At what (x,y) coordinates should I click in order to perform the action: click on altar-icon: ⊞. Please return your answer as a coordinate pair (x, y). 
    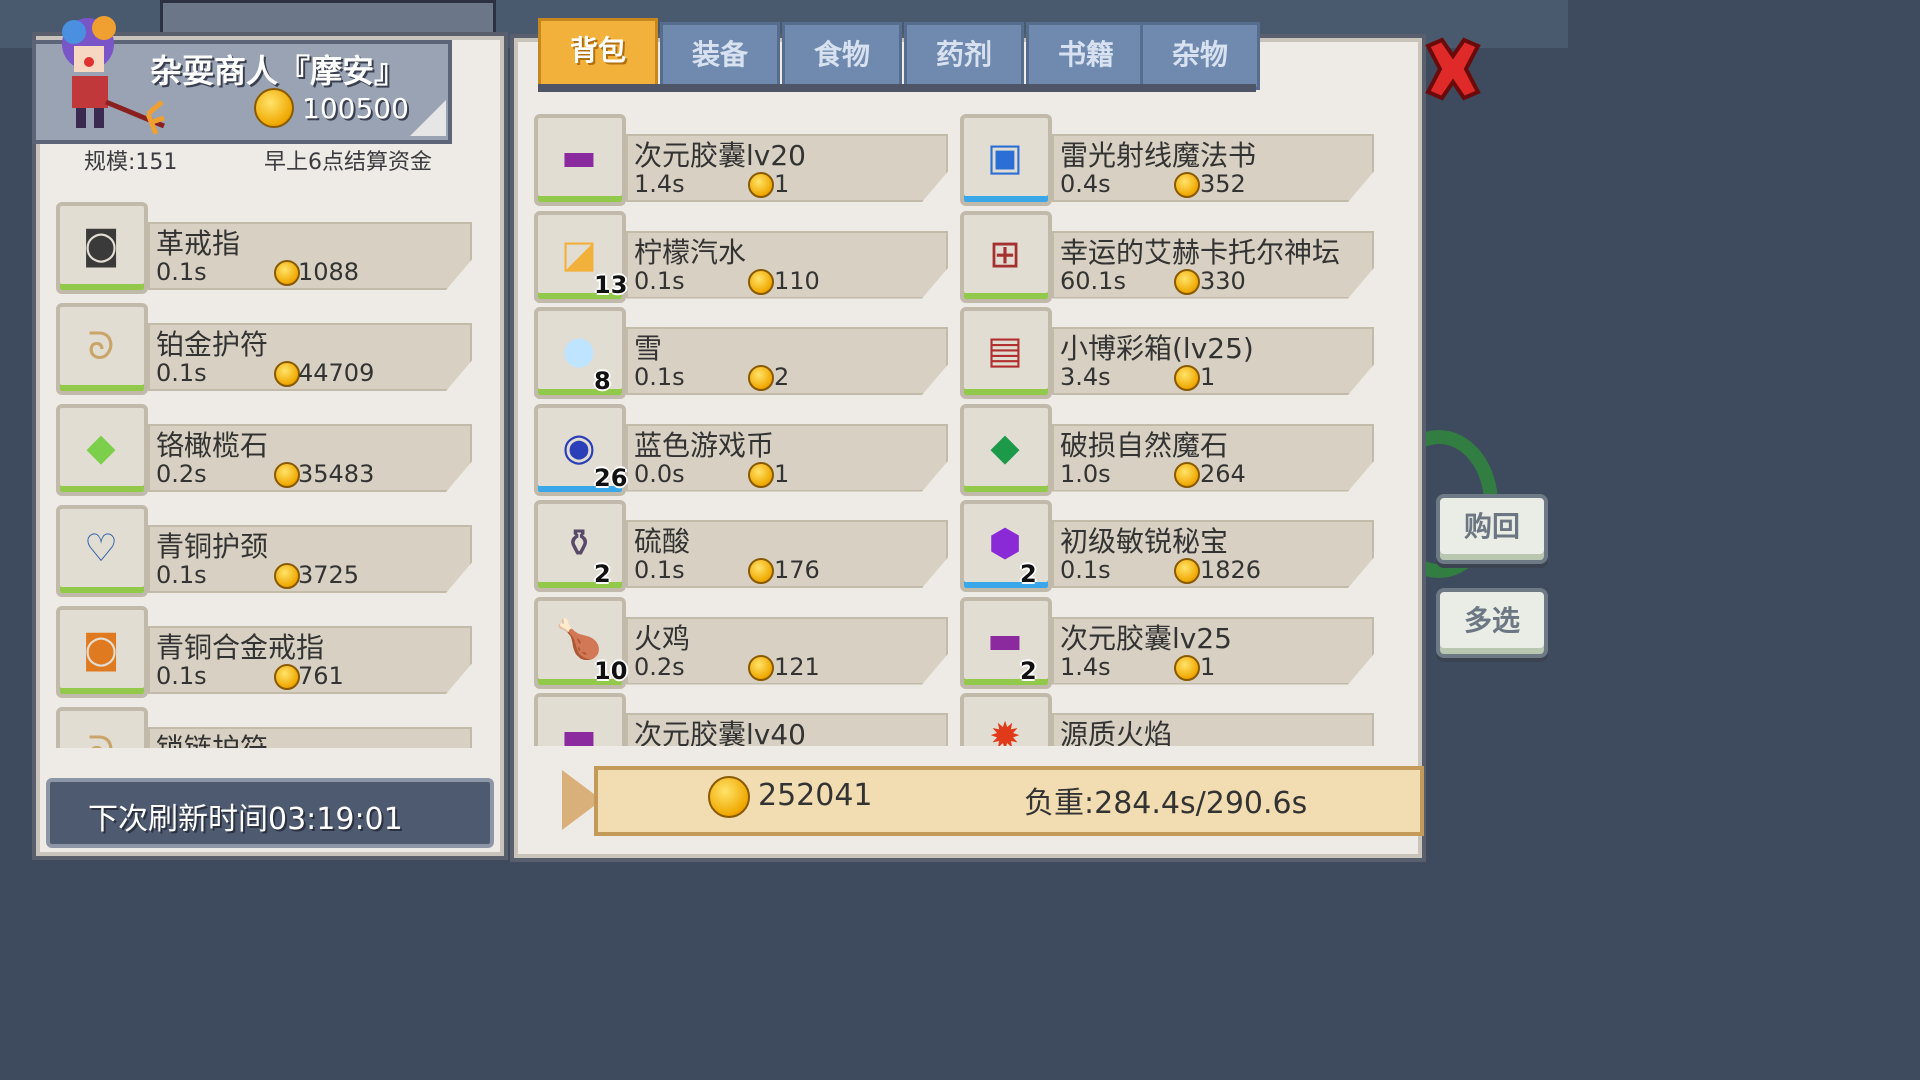
    Looking at the image, I should click on (1005, 253).